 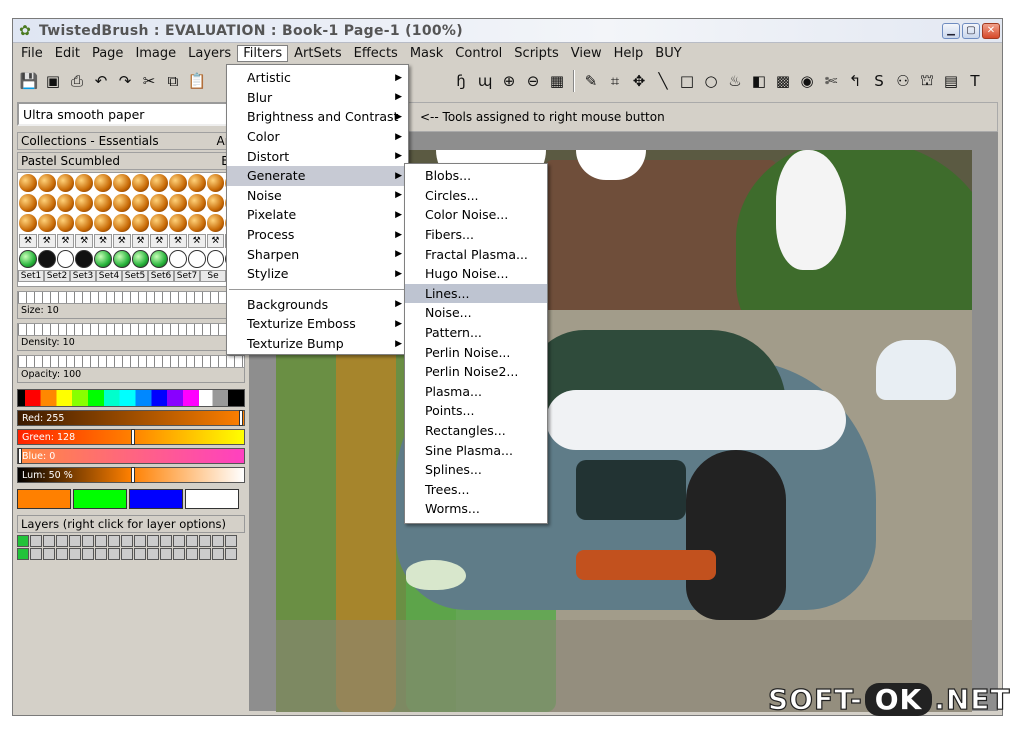 What do you see at coordinates (991, 30) in the screenshot?
I see `close-button: ✕` at bounding box center [991, 30].